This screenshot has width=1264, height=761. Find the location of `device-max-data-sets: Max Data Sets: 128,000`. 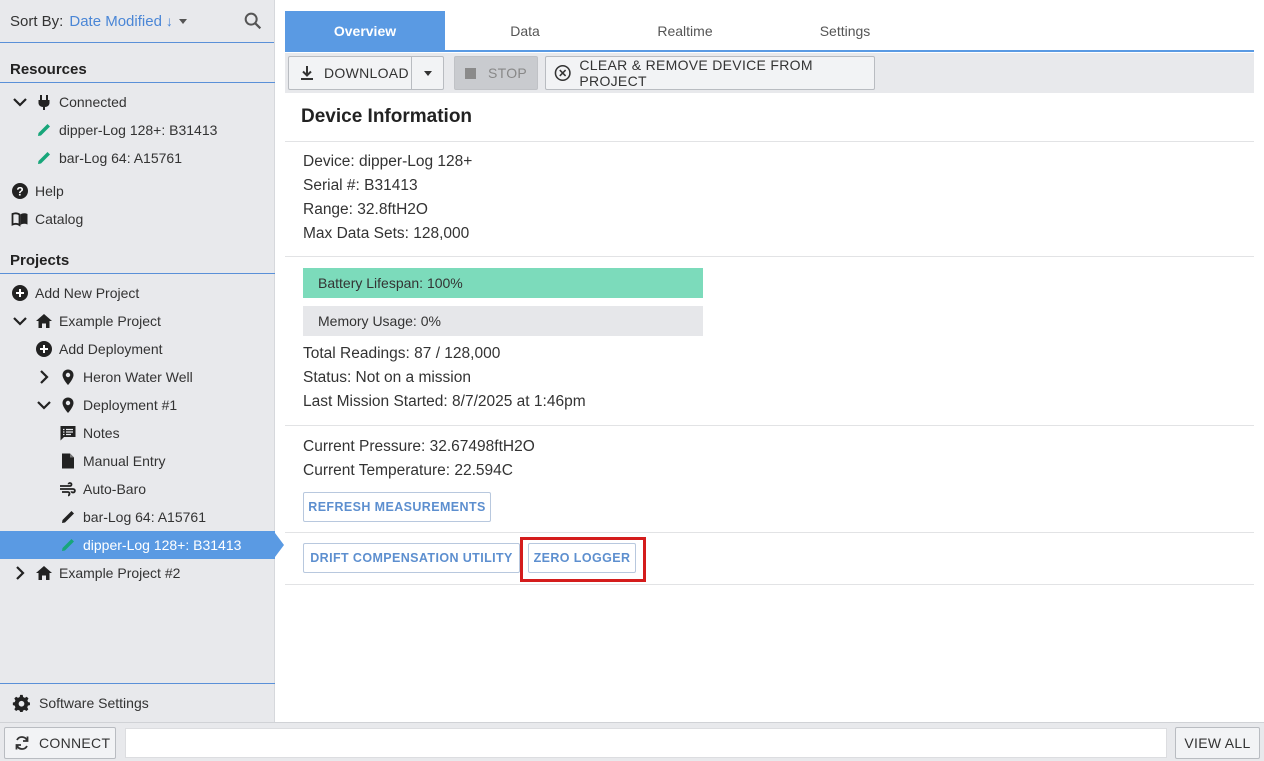

device-max-data-sets: Max Data Sets: 128,000 is located at coordinates (386, 233).